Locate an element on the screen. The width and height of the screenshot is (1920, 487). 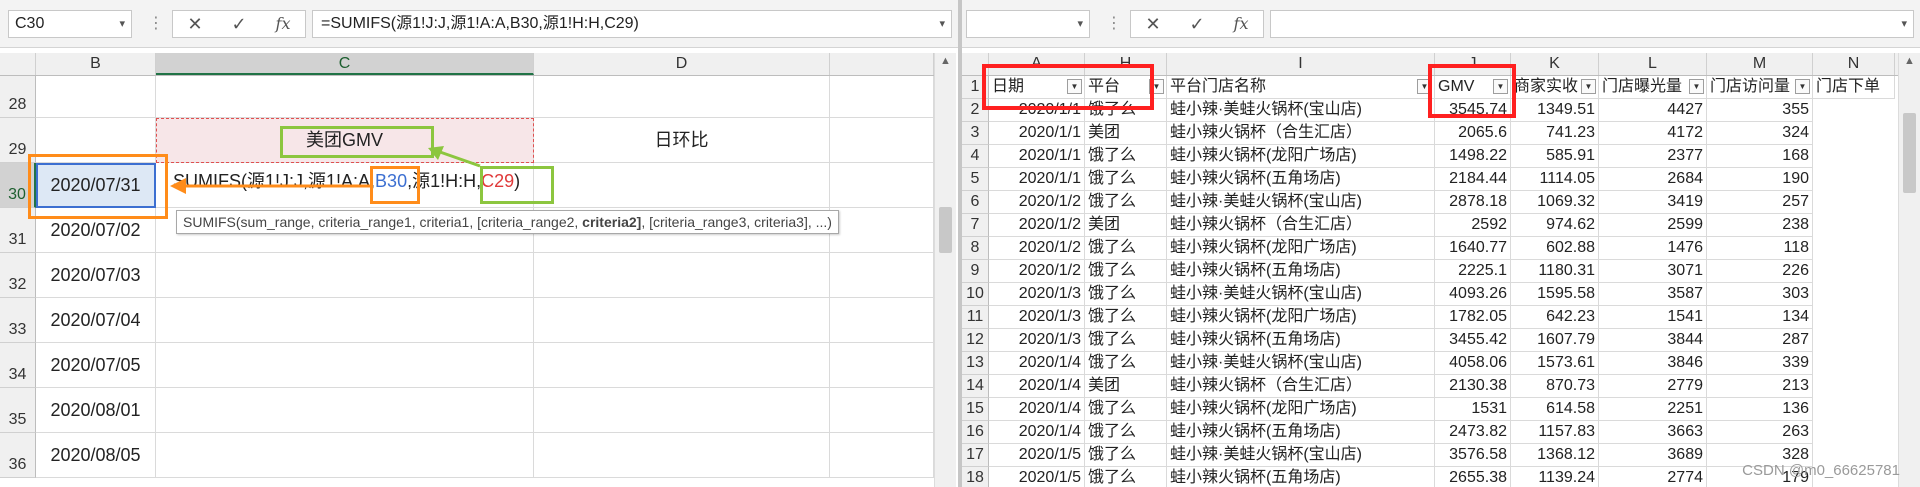
data-cell: 1069.32 is located at coordinates (1555, 202).